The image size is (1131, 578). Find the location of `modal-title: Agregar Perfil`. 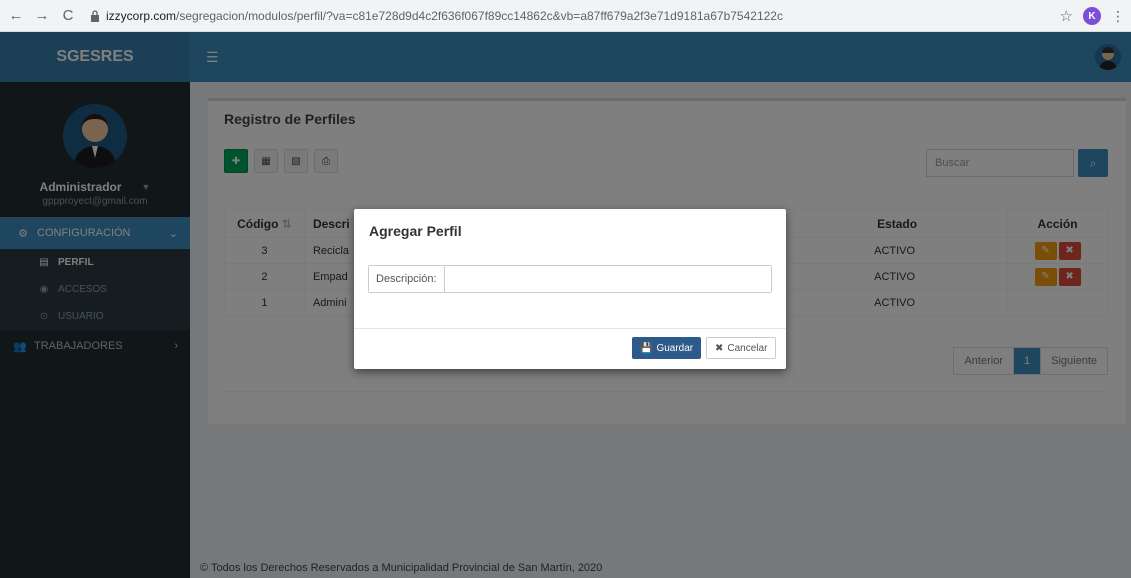

modal-title: Agregar Perfil is located at coordinates (415, 231).